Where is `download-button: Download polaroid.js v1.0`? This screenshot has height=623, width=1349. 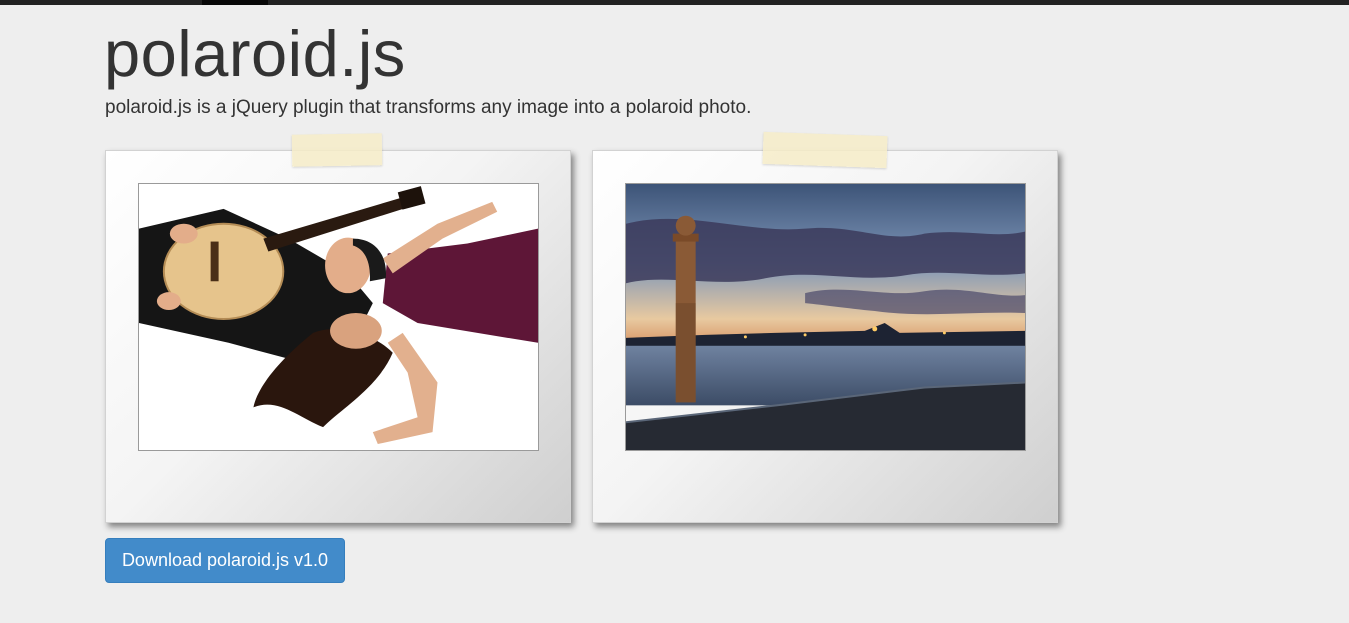 download-button: Download polaroid.js v1.0 is located at coordinates (225, 560).